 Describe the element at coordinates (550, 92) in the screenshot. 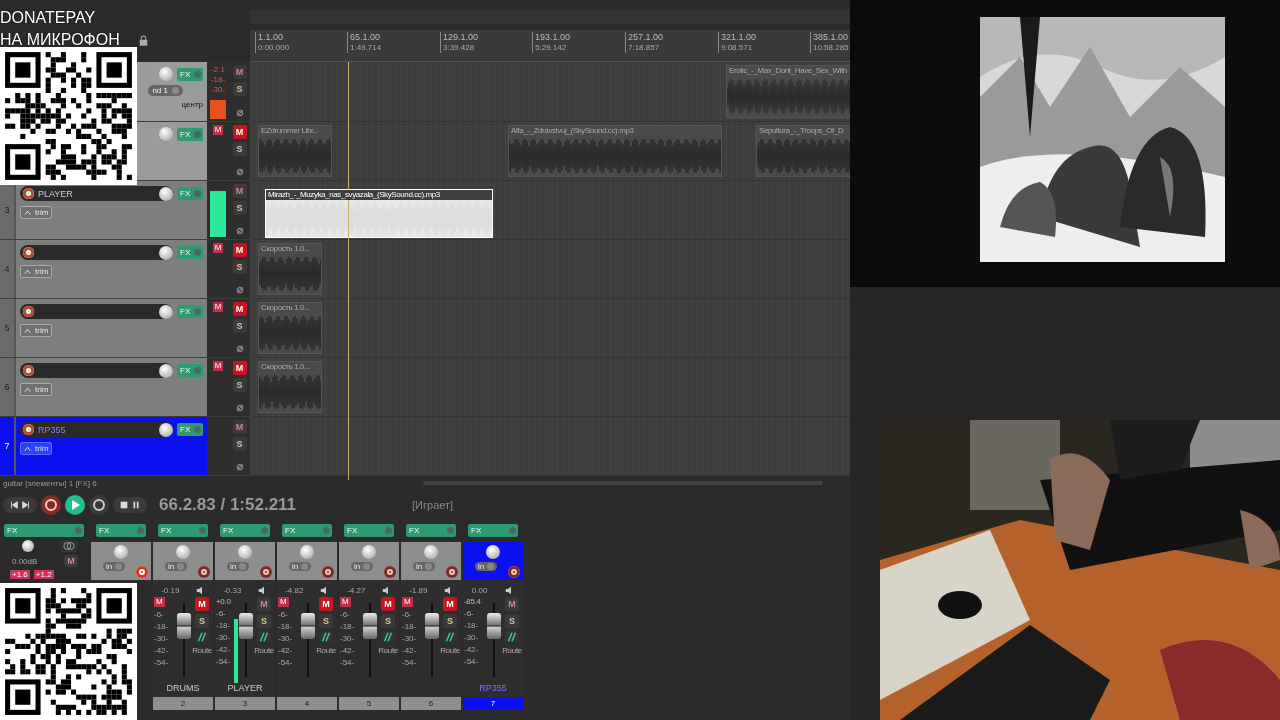

I see `track-lane: Erotic_-_Max_Dont_Have_Sex_With` at that location.